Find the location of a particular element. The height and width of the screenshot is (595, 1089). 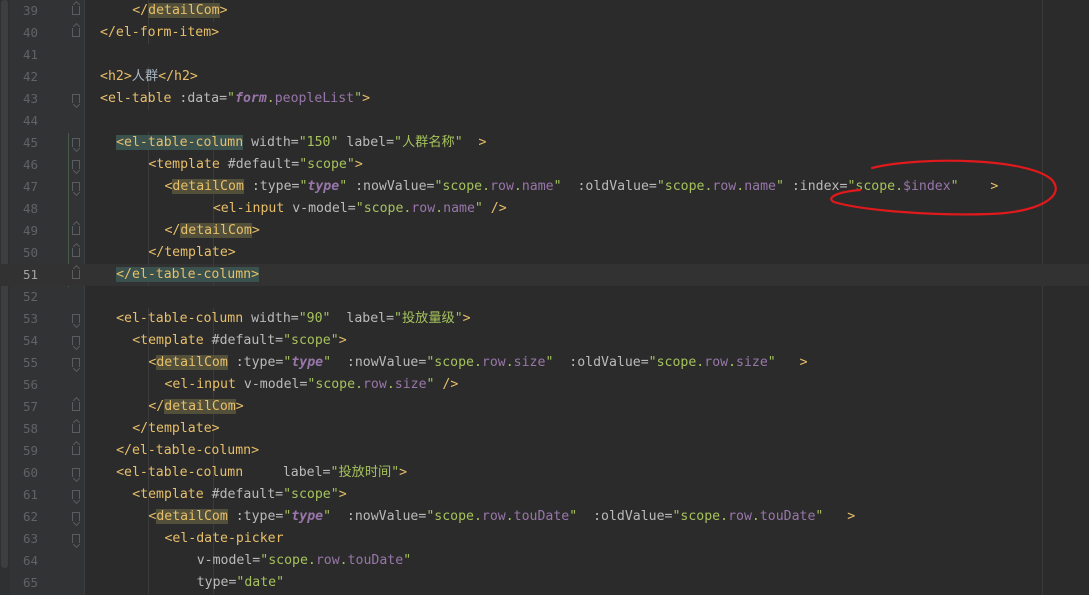

code-token: <template is located at coordinates (172, 494).